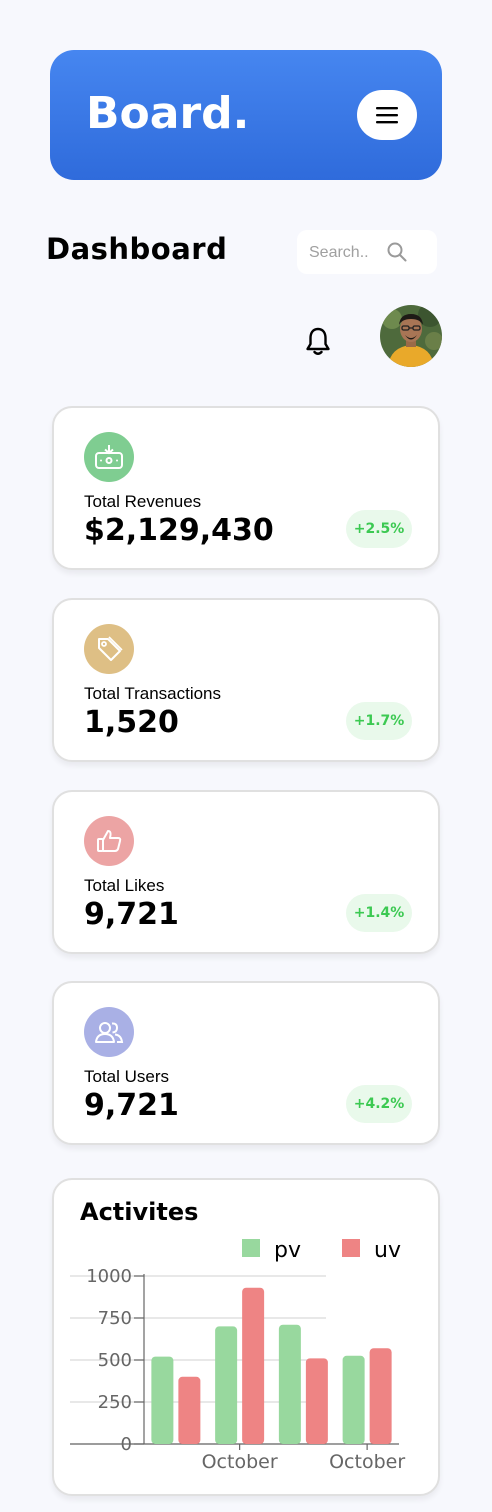 The width and height of the screenshot is (492, 1512). I want to click on user-avatar, so click(411, 336).